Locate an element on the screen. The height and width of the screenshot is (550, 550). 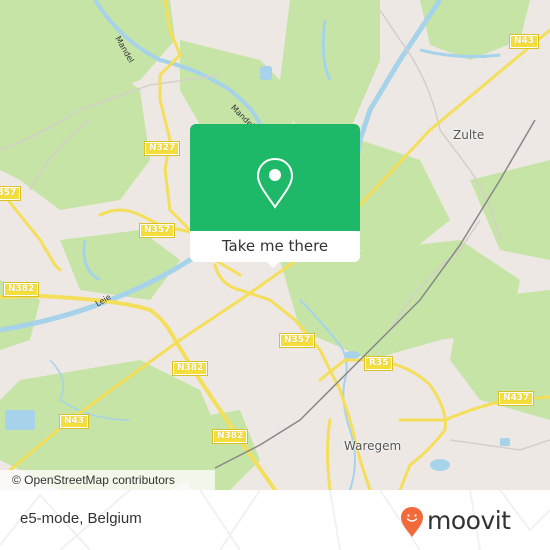
road-shield-n437: N437 is located at coordinates (516, 398).